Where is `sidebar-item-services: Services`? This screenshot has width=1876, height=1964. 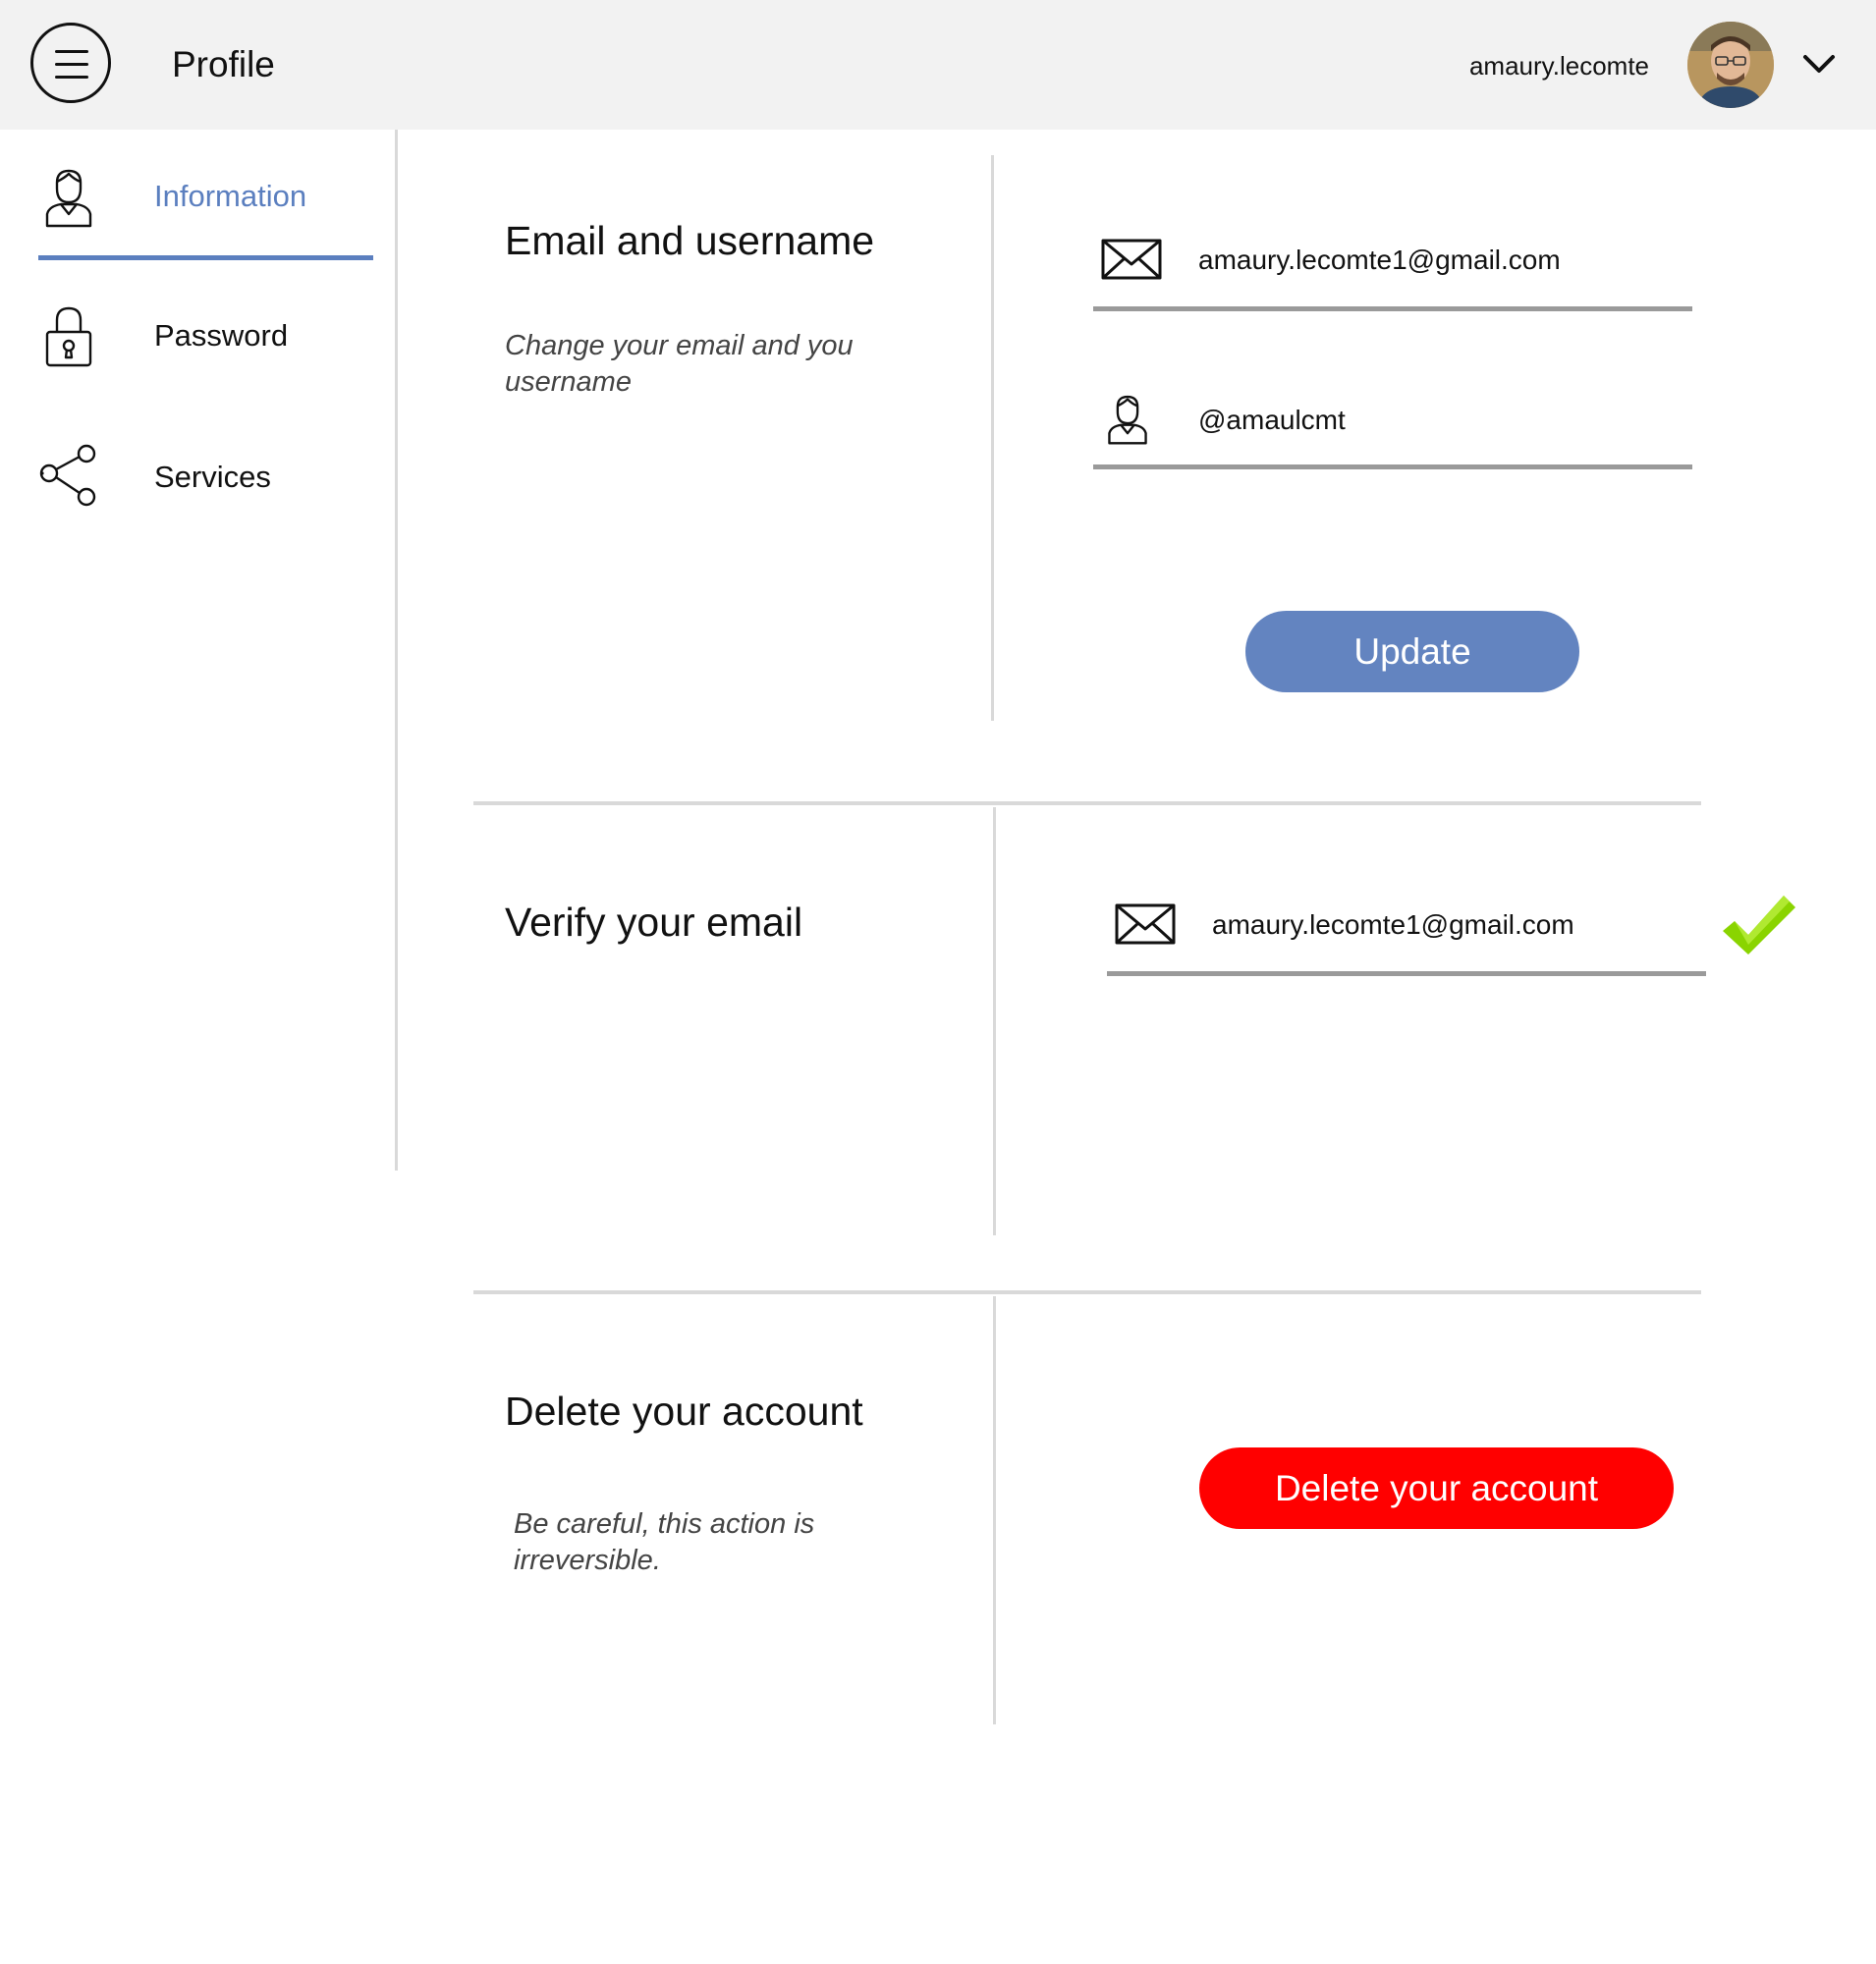 sidebar-item-services: Services is located at coordinates (187, 470).